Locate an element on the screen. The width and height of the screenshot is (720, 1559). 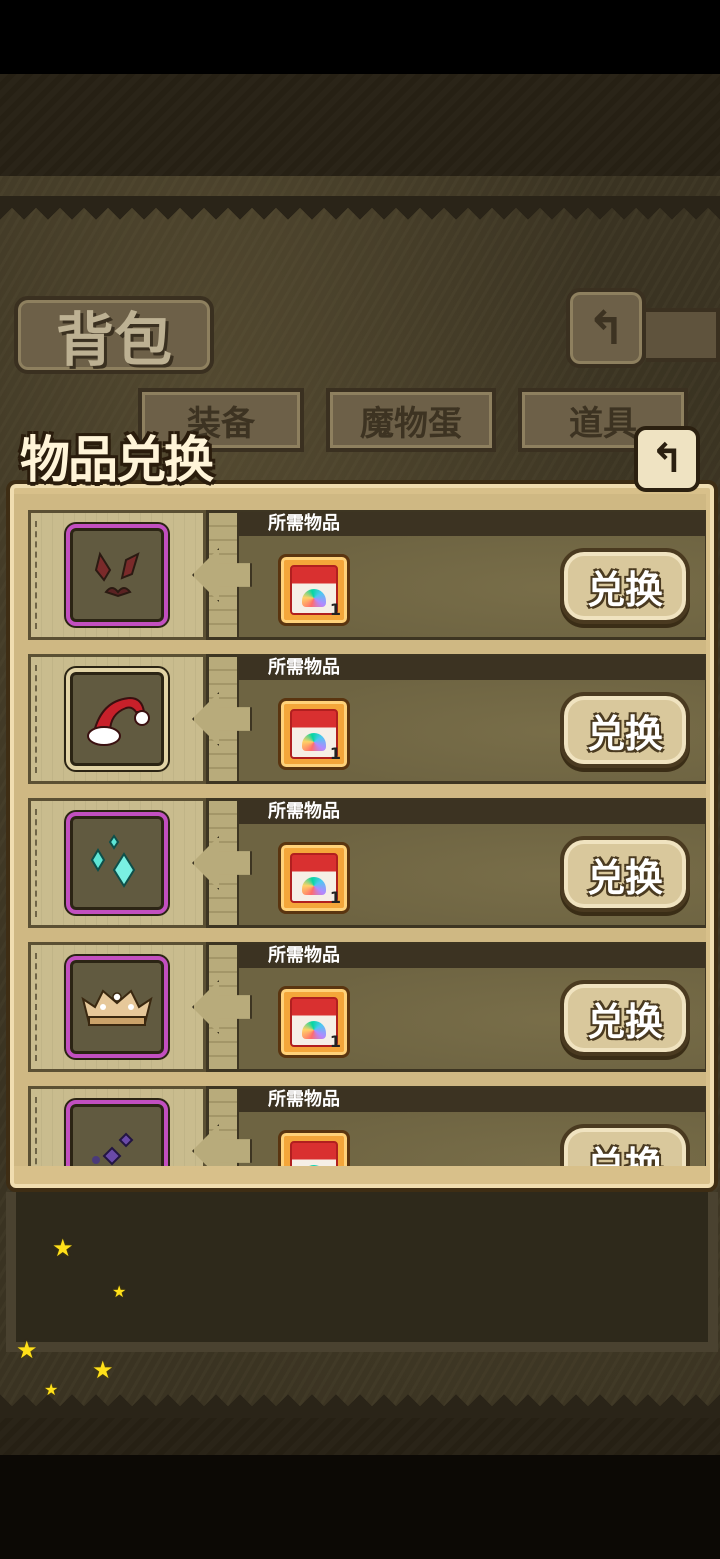
crystal-shards-icon is located at coordinates (113, 861).